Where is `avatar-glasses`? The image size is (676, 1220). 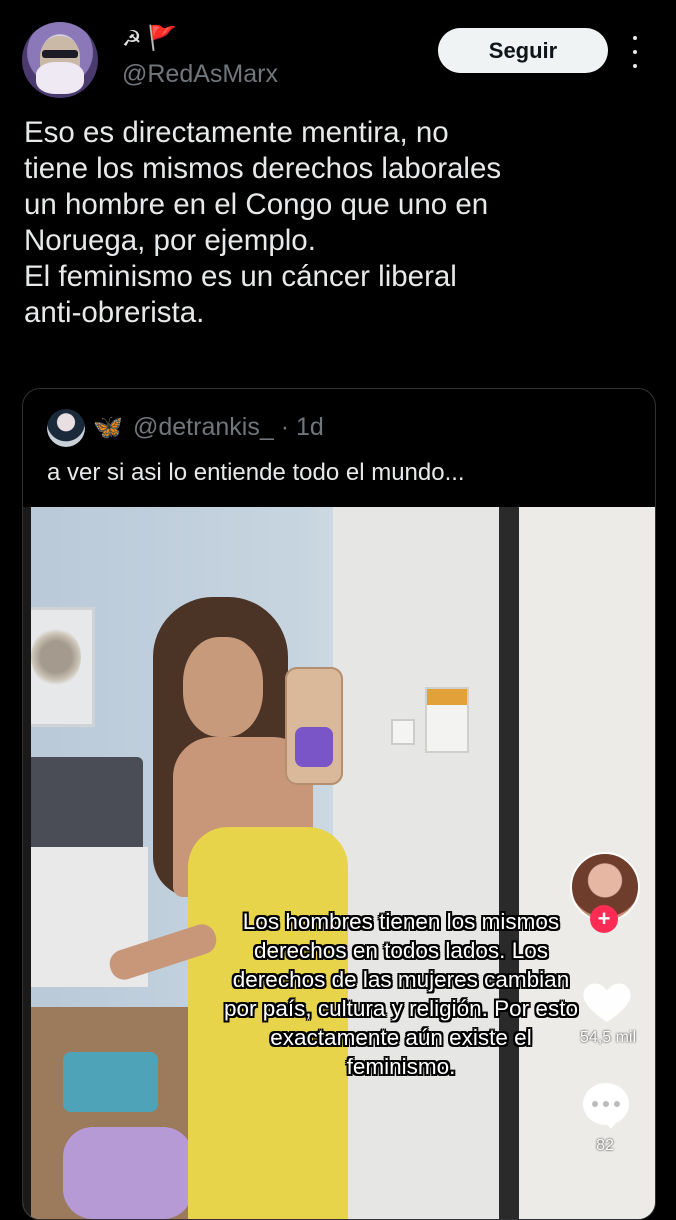 avatar-glasses is located at coordinates (60, 54).